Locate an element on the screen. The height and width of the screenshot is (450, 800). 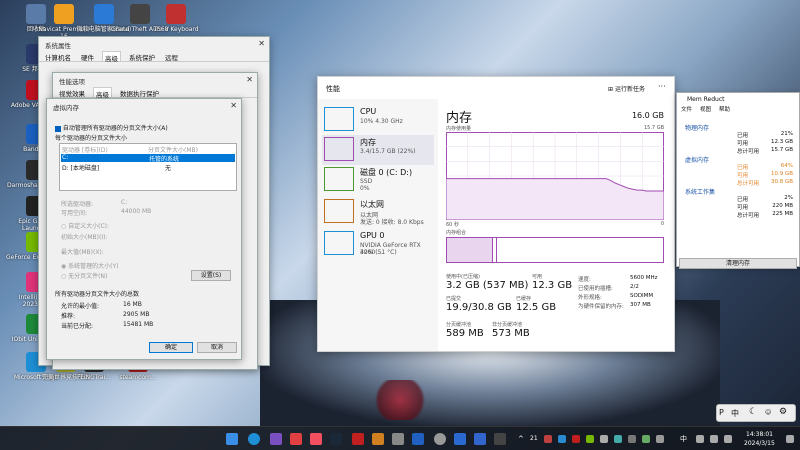
network-icon is located at coordinates (700, 439).